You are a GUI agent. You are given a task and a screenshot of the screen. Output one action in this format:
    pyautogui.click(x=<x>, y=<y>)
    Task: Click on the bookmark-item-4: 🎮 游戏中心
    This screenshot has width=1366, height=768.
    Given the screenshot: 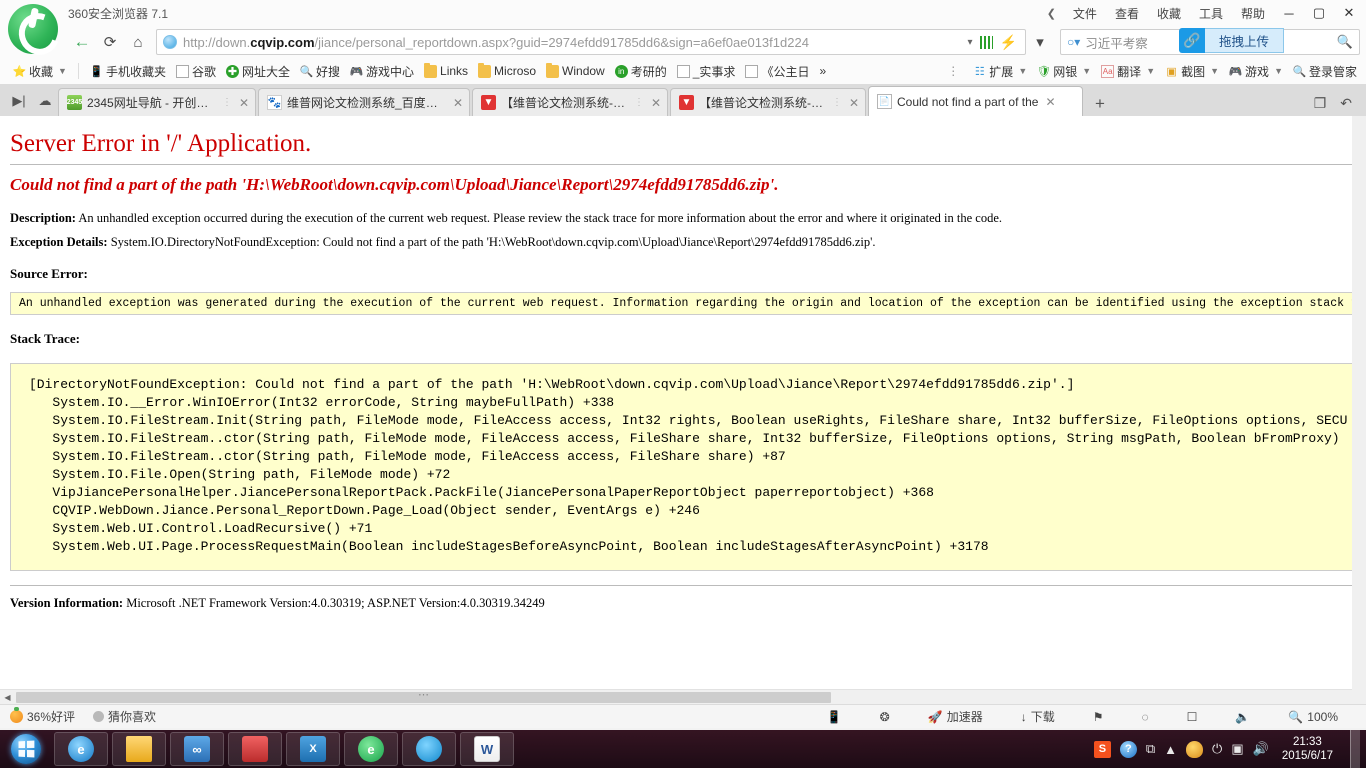 What is the action you would take?
    pyautogui.click(x=382, y=71)
    